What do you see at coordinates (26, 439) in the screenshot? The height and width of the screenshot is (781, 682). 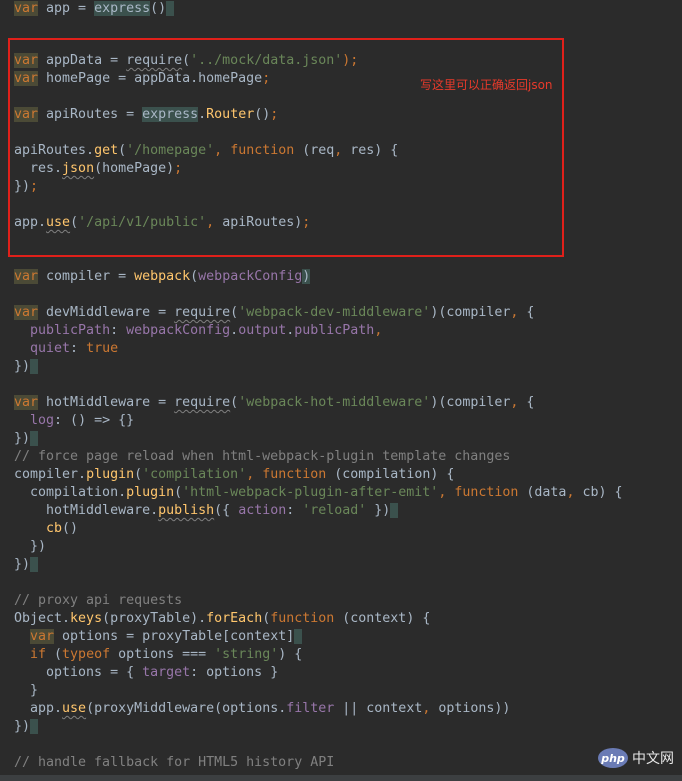 I see `code-line-24: })` at bounding box center [26, 439].